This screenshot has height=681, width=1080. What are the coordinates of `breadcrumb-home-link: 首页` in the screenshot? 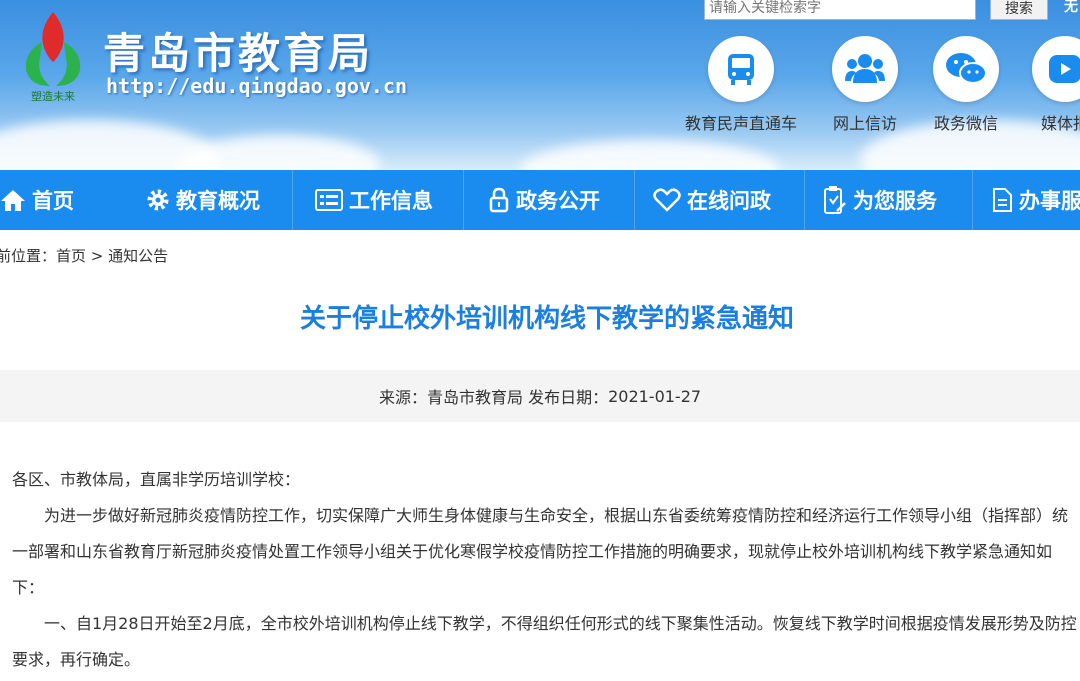 It's located at (71, 256).